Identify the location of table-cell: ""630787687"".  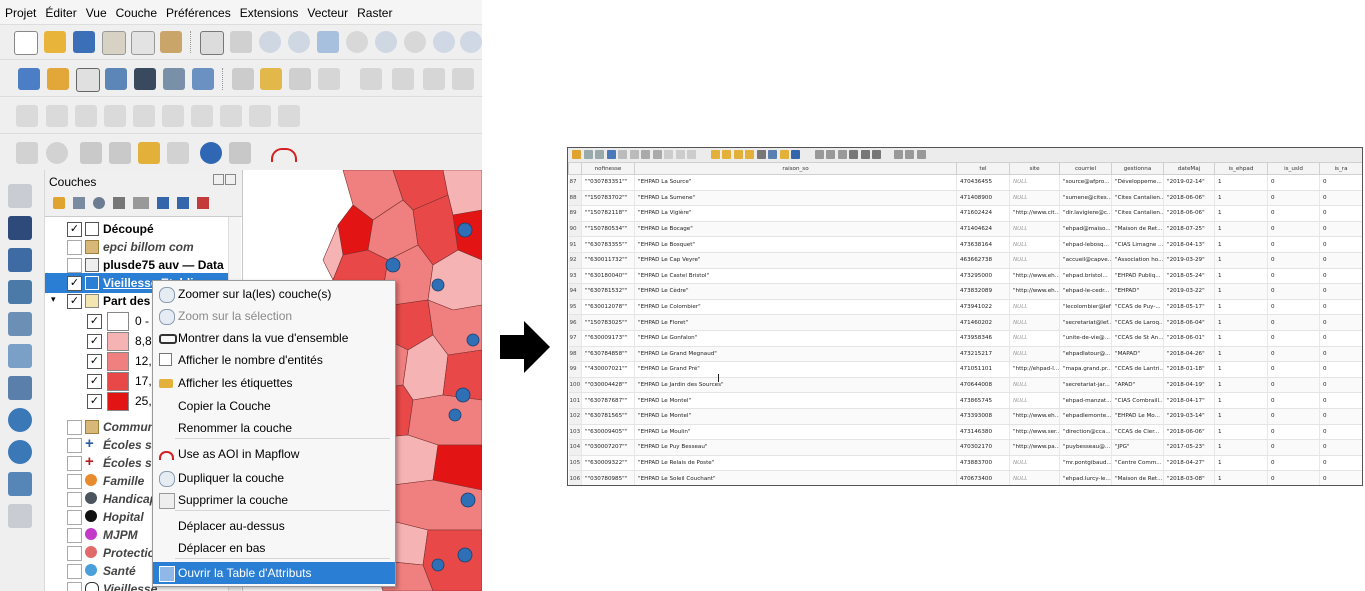
(608, 400).